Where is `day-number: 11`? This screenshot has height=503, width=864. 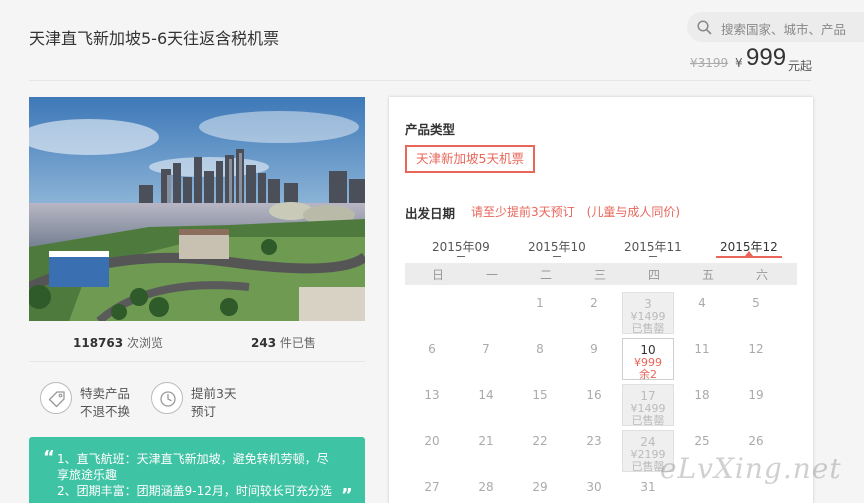 day-number: 11 is located at coordinates (702, 349).